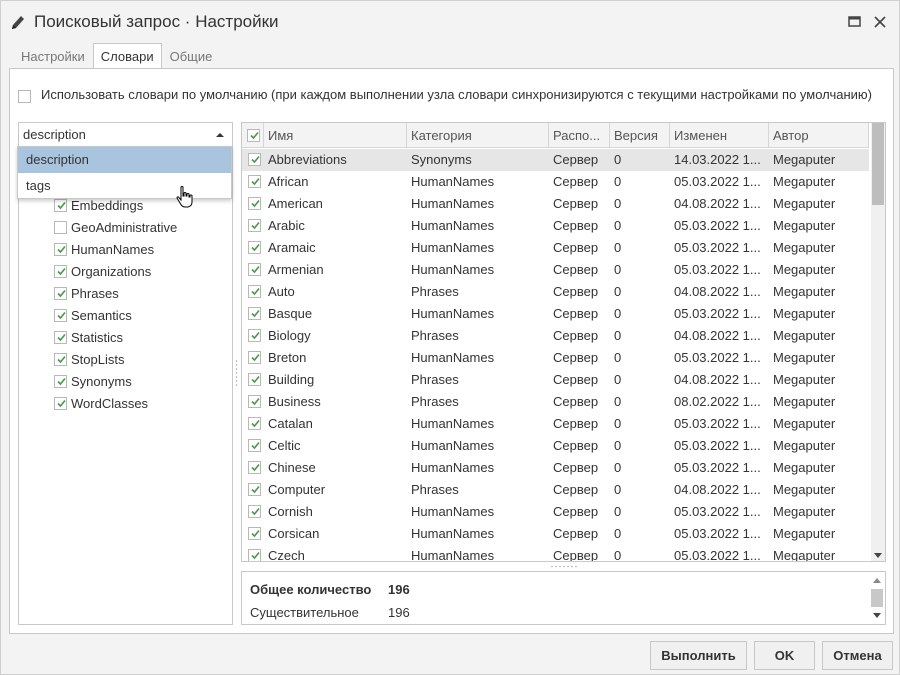  Describe the element at coordinates (124, 160) in the screenshot. I see `dropdown-option: description` at that location.